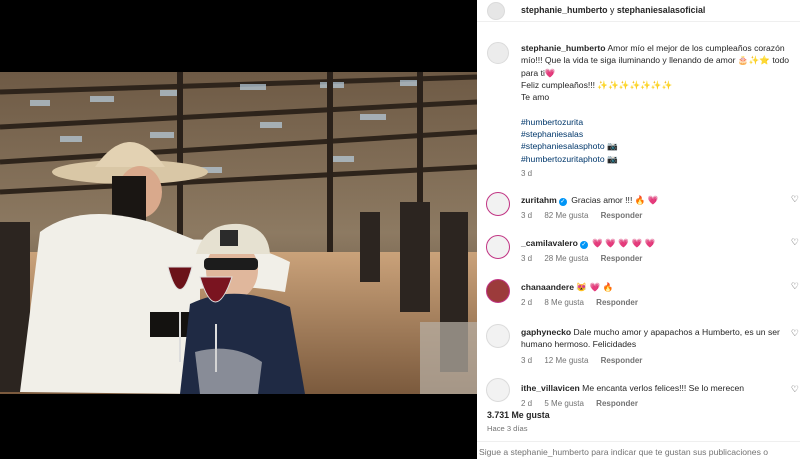  I want to click on comment-username: gaphynecko, so click(546, 332).